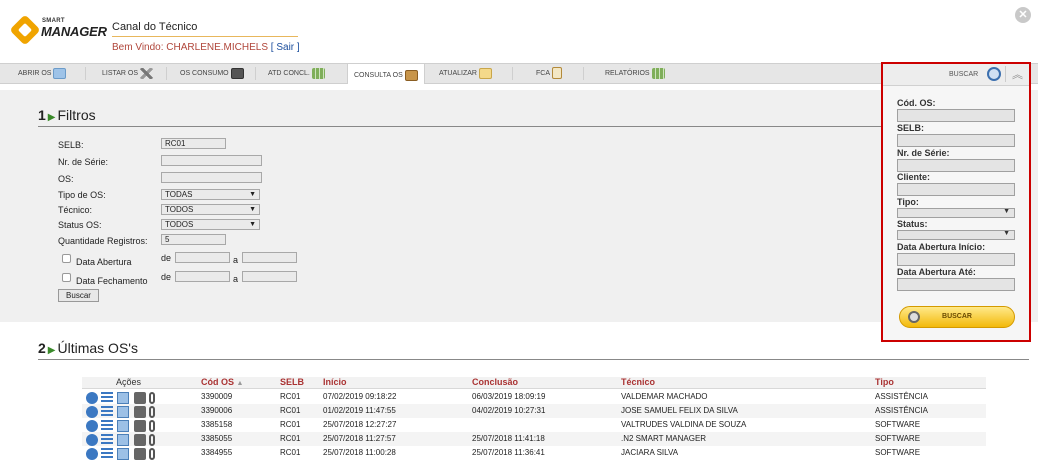  Describe the element at coordinates (335, 382) in the screenshot. I see `col-inicio: Início` at that location.